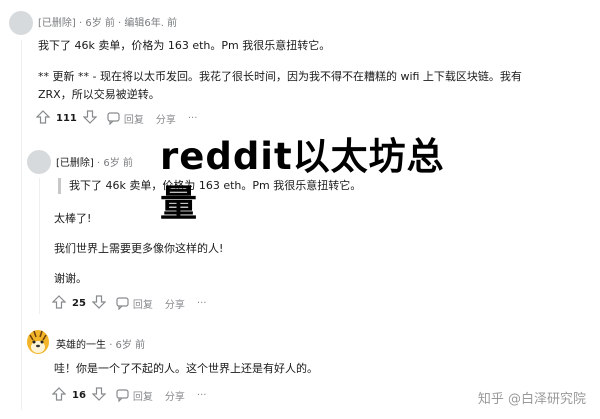 The image size is (600, 419). Describe the element at coordinates (79, 303) in the screenshot. I see `vote-count: 25` at that location.